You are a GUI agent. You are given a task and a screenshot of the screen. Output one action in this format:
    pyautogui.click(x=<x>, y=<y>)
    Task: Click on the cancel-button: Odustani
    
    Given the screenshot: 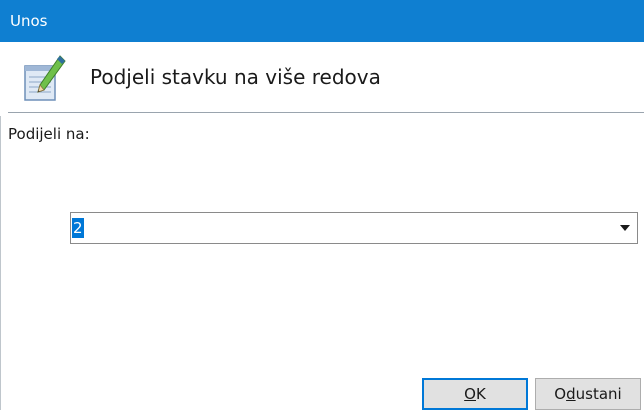 What is the action you would take?
    pyautogui.click(x=588, y=394)
    